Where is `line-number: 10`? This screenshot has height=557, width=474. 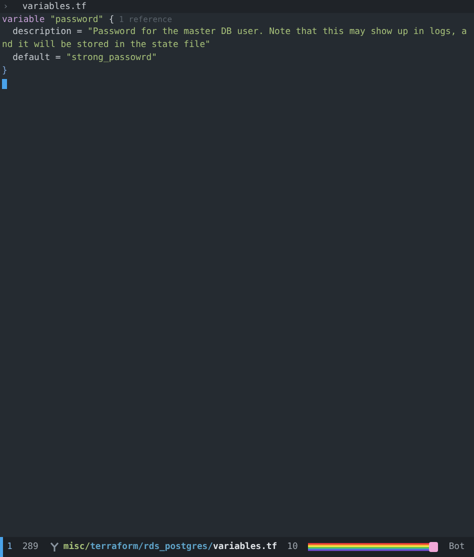
line-number: 10 is located at coordinates (292, 547).